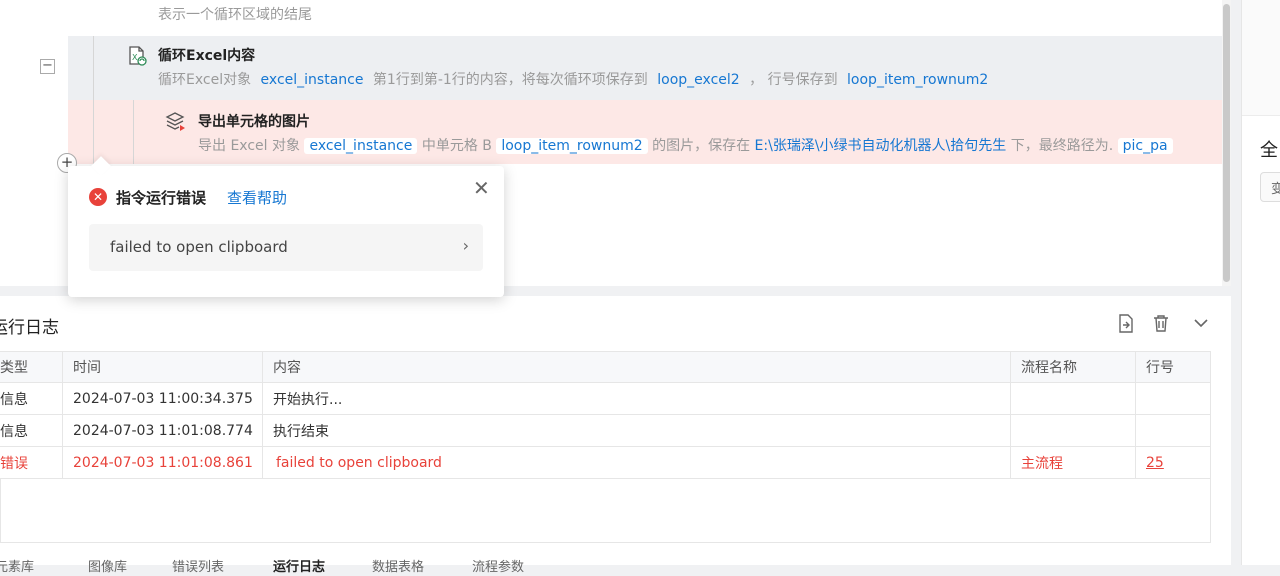 Image resolution: width=1280 pixels, height=576 pixels. I want to click on tab-flow-params: 流程参数, so click(498, 565).